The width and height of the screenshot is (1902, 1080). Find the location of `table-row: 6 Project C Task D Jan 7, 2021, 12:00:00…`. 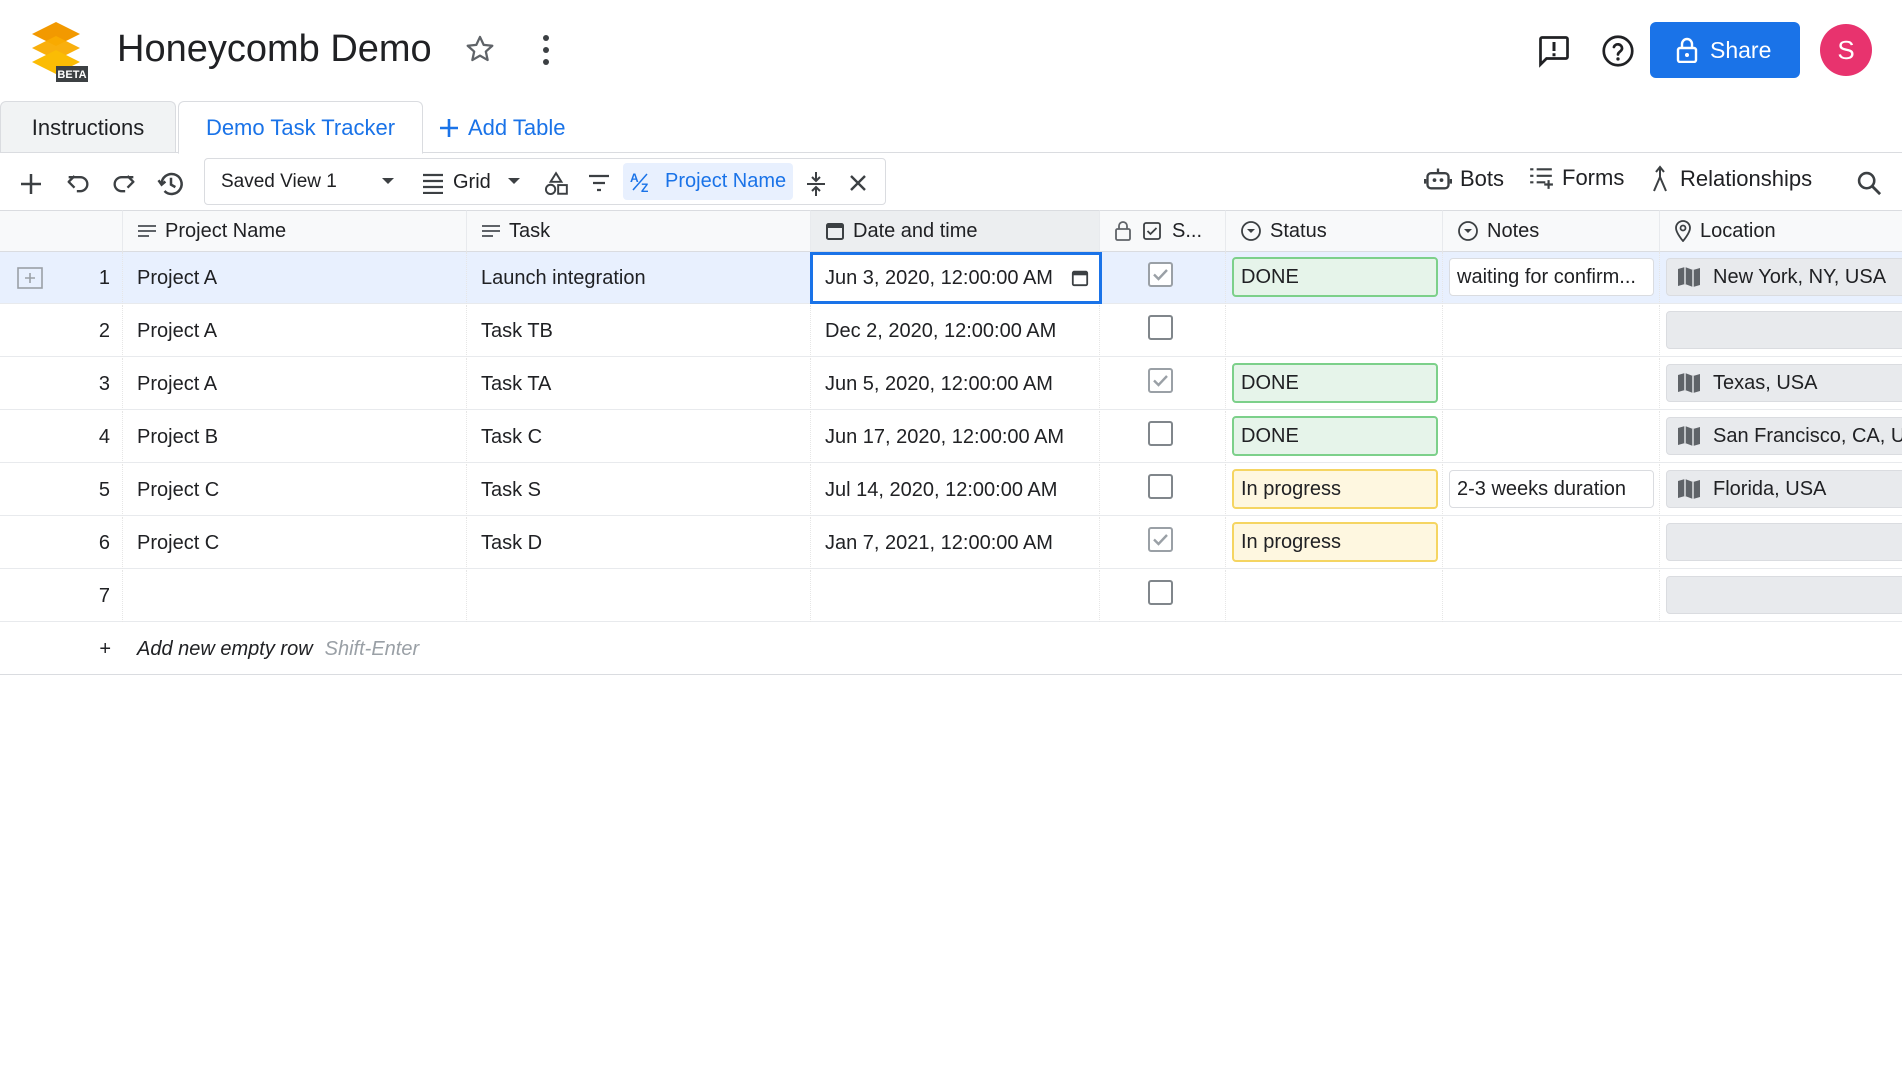

table-row: 6 Project C Task D Jan 7, 2021, 12:00:00… is located at coordinates (951, 543).